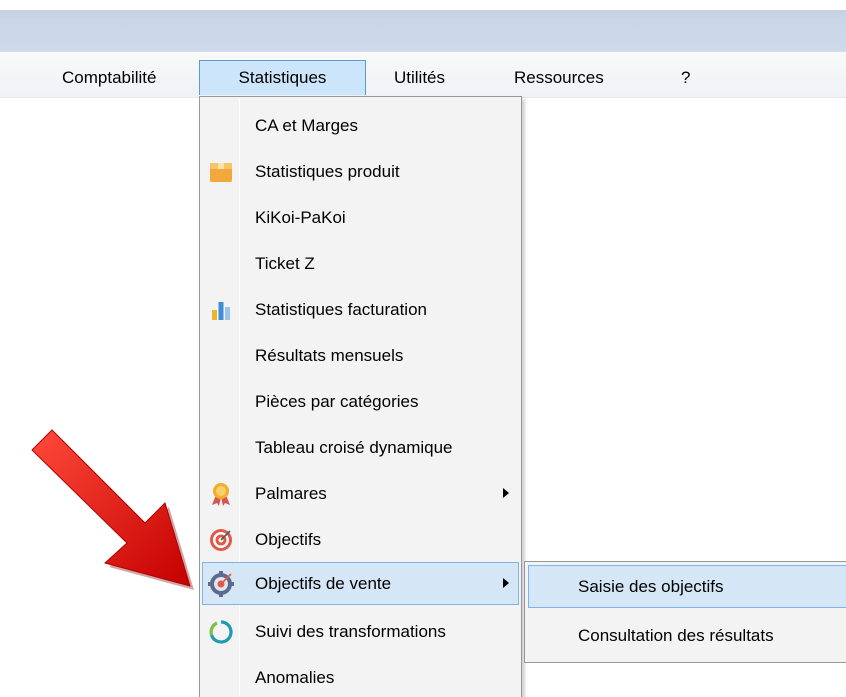 This screenshot has height=697, width=846. Describe the element at coordinates (291, 493) in the screenshot. I see `menu-item-label: Palmares` at that location.